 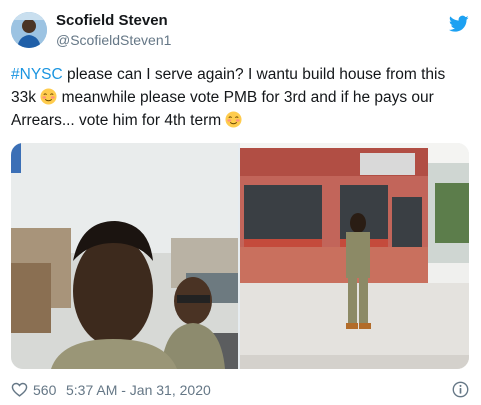 I want to click on heart-icon, so click(x=19, y=389).